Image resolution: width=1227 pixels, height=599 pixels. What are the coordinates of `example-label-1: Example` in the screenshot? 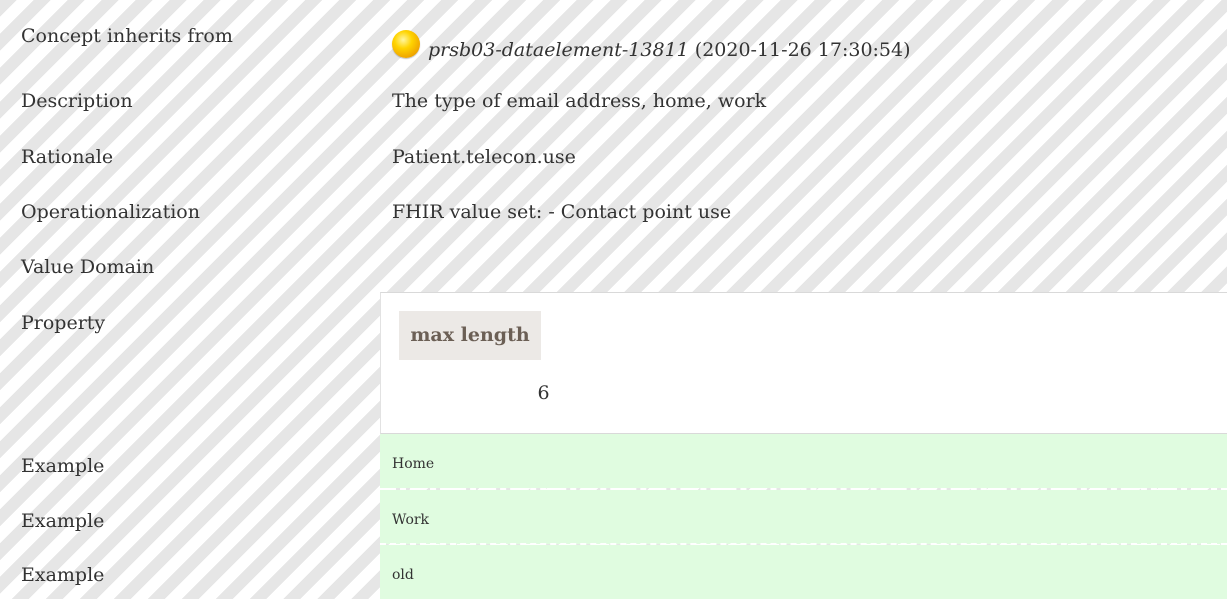 It's located at (63, 466).